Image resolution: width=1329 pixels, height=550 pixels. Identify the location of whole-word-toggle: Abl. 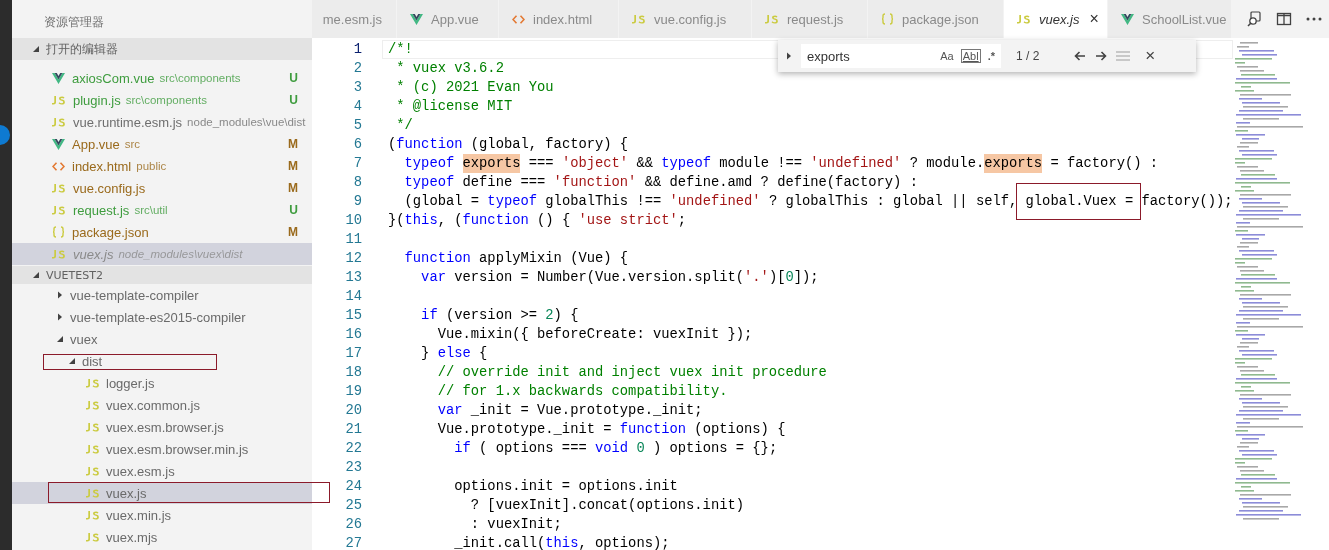
(970, 56).